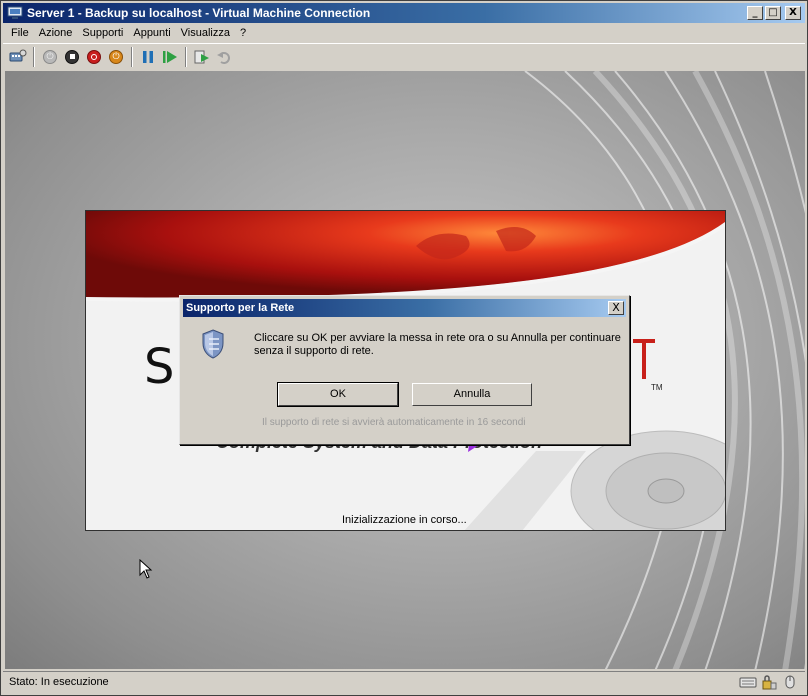 This screenshot has width=808, height=696. I want to click on menu-help: ?, so click(243, 33).